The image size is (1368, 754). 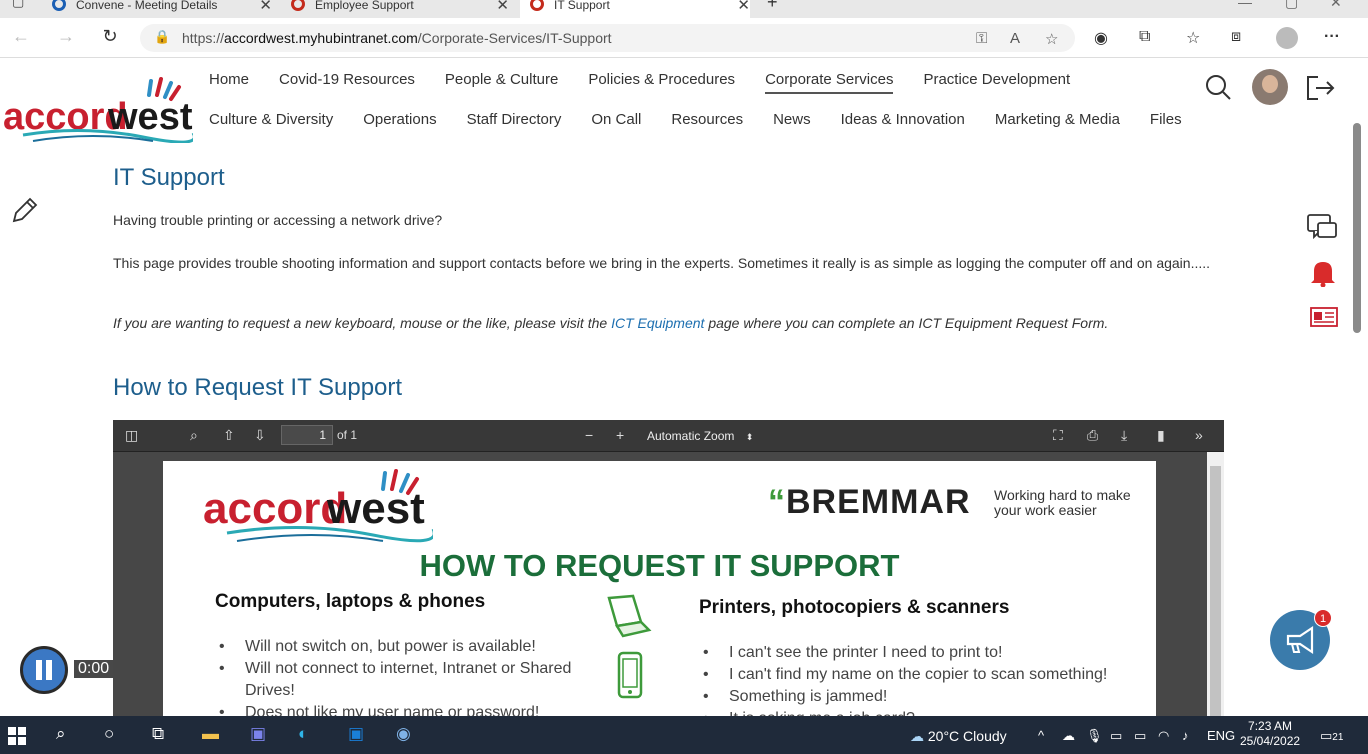 I want to click on minimize-icon: —, so click(x=1245, y=5).